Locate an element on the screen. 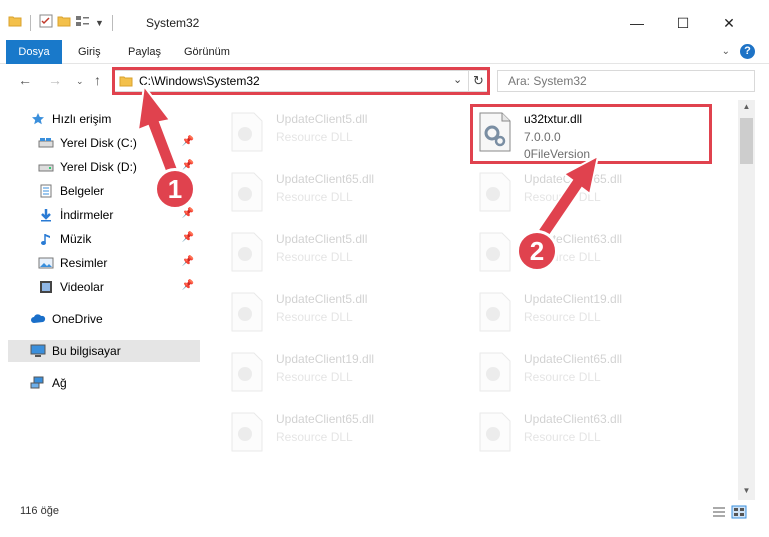 The width and height of the screenshot is (769, 537). scroll-down-icon: ▼ is located at coordinates (746, 490).